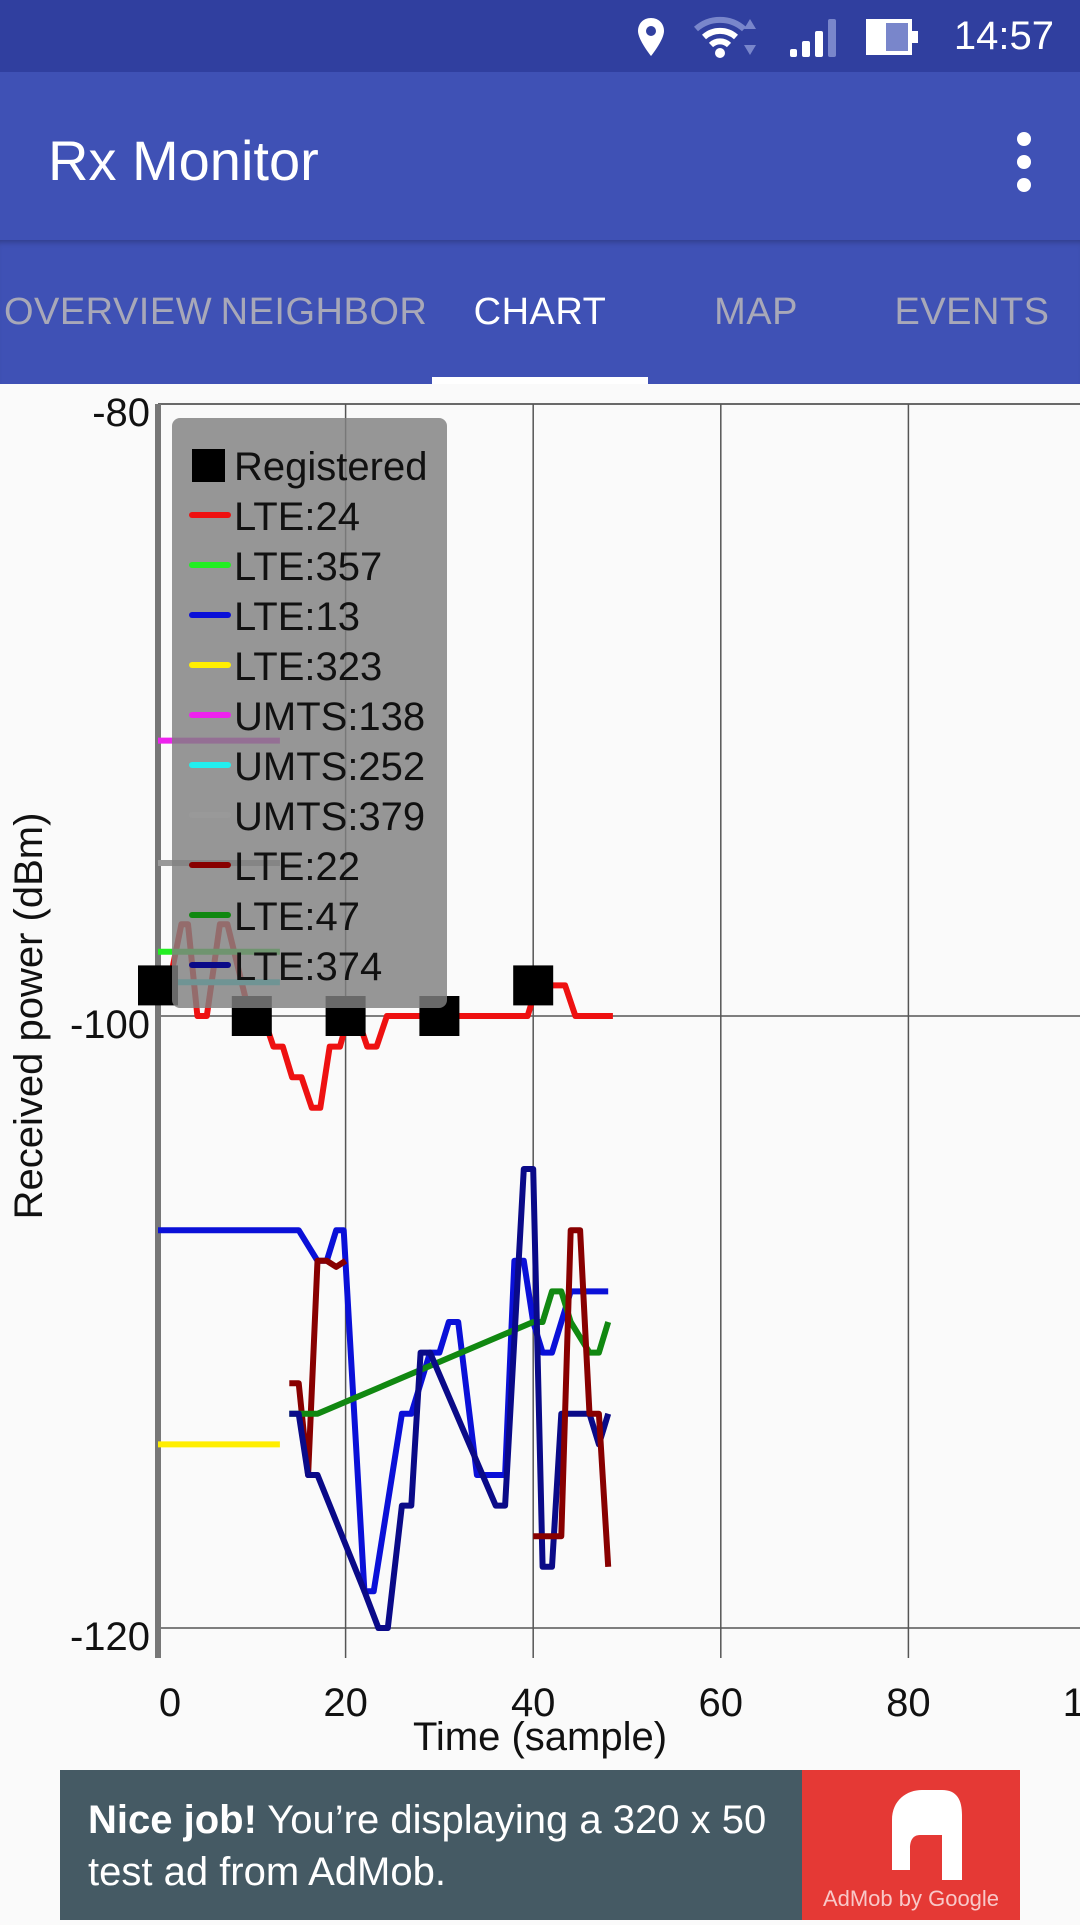 The width and height of the screenshot is (1080, 1925). What do you see at coordinates (540, 380) in the screenshot?
I see `tab-indicator` at bounding box center [540, 380].